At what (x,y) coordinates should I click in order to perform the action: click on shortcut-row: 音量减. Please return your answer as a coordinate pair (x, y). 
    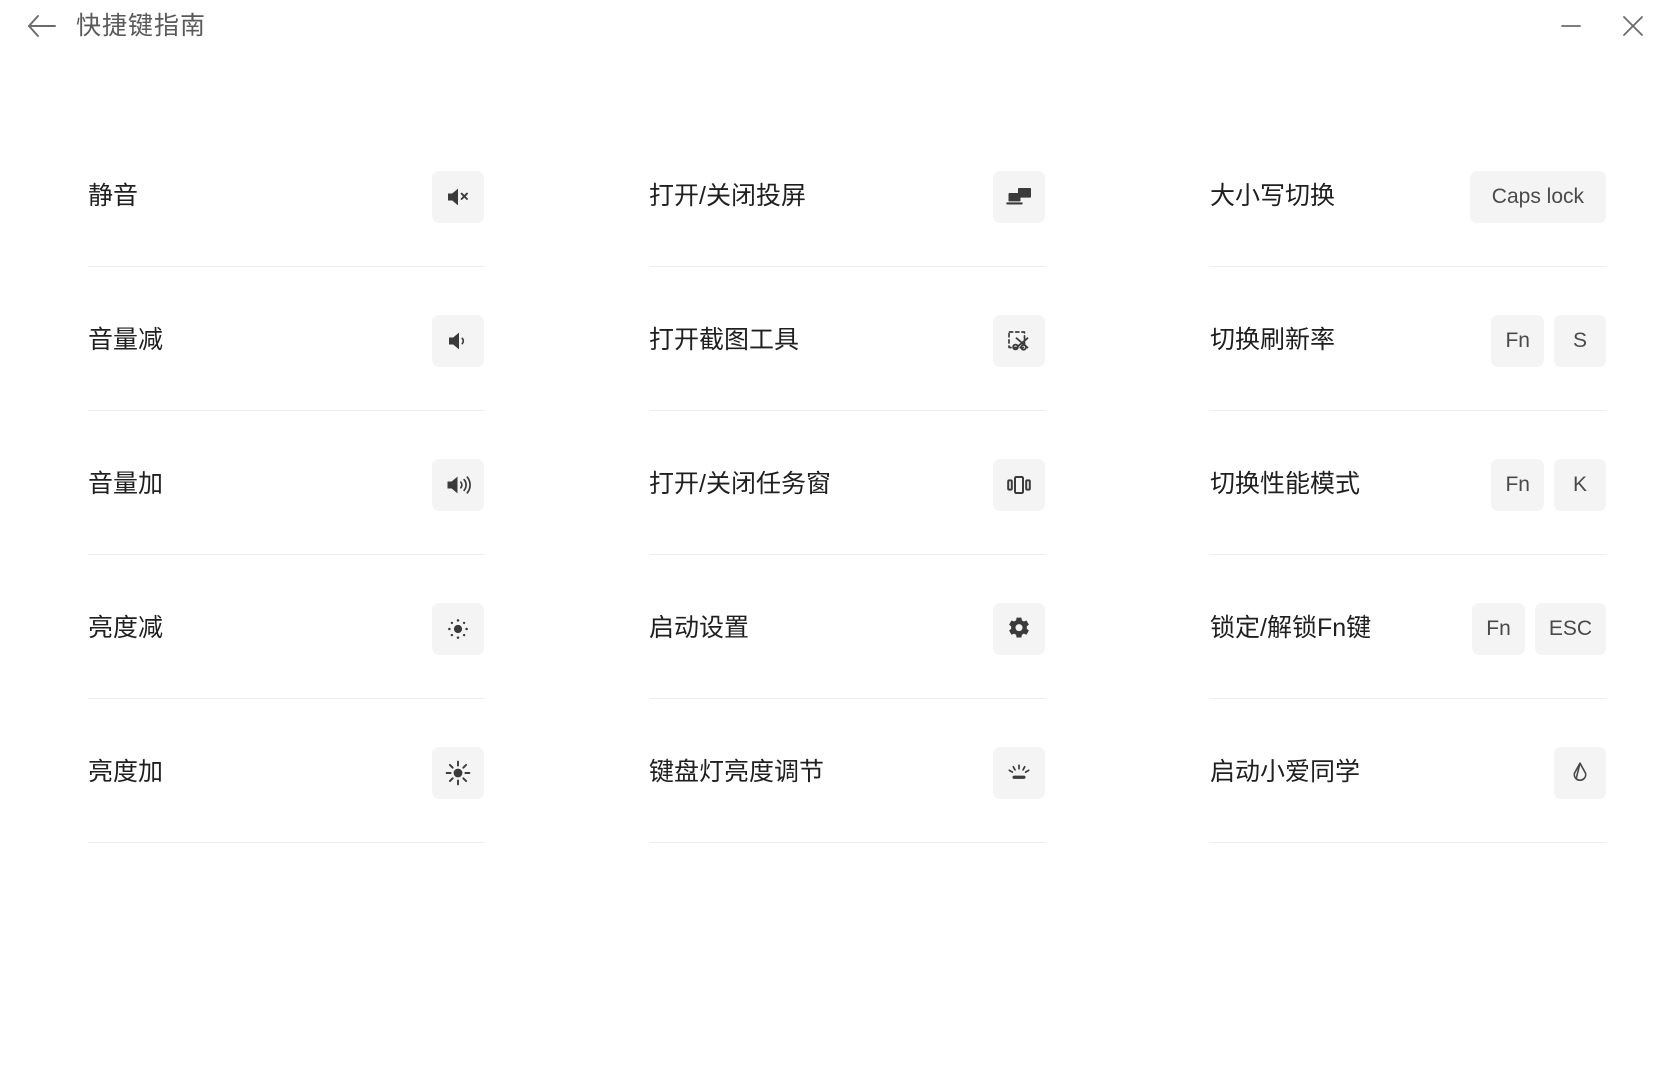
    Looking at the image, I should click on (286, 372).